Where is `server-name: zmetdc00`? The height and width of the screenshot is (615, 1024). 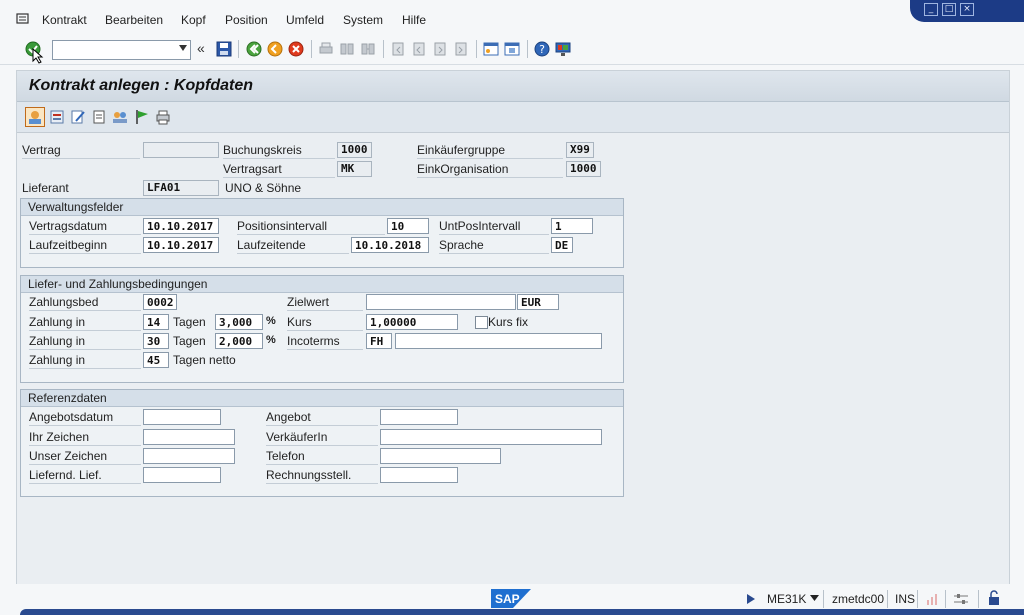 server-name: zmetdc00 is located at coordinates (858, 599).